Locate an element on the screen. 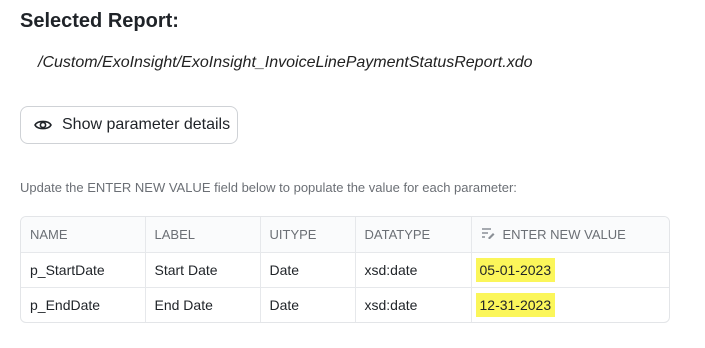 Image resolution: width=705 pixels, height=348 pixels. column-header-name: NAME is located at coordinates (83, 235).